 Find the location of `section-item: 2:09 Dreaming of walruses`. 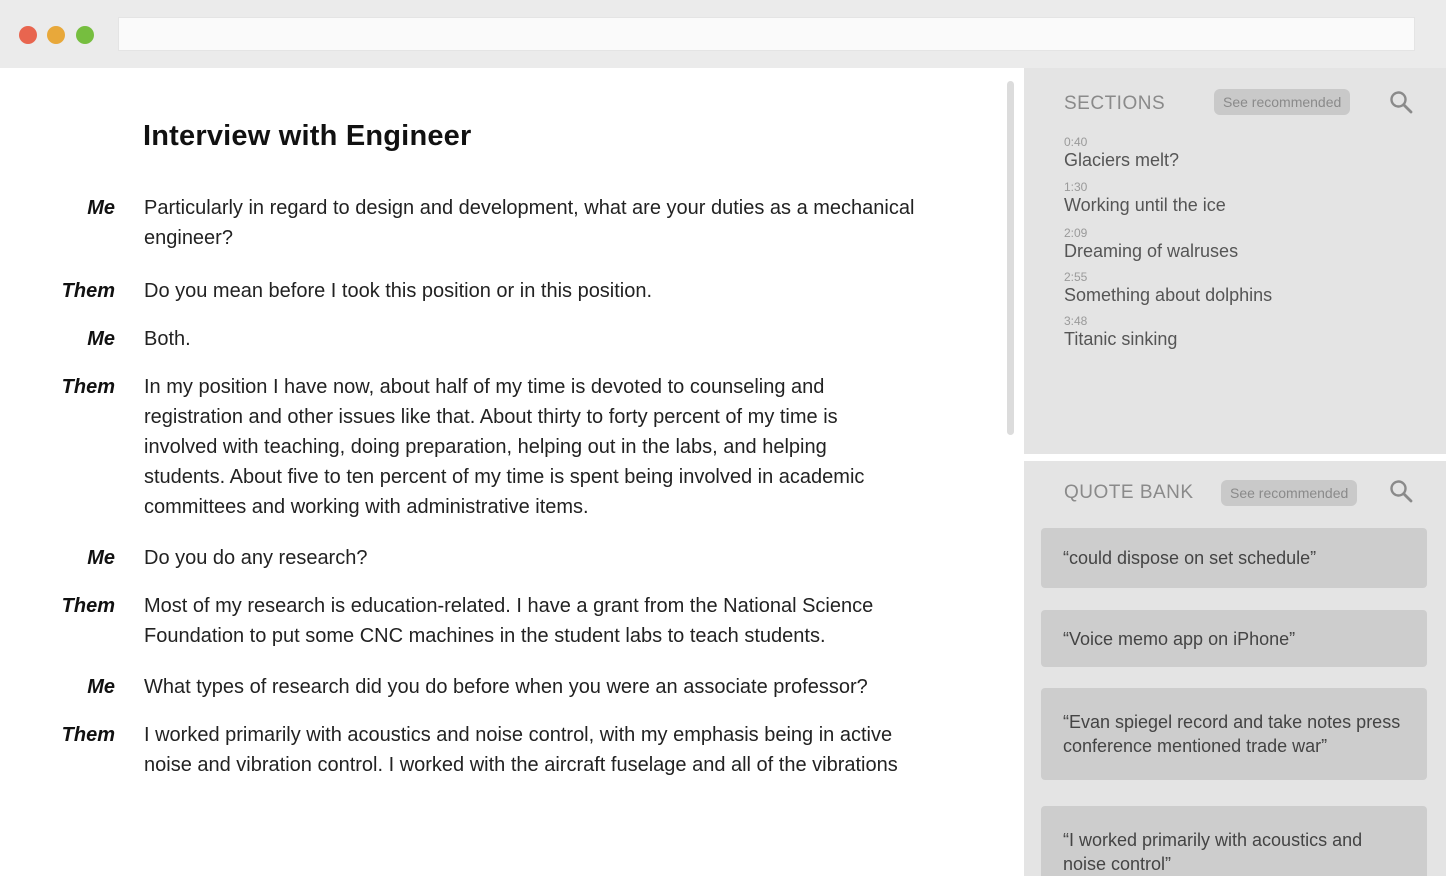

section-item: 2:09 Dreaming of walruses is located at coordinates (1151, 244).